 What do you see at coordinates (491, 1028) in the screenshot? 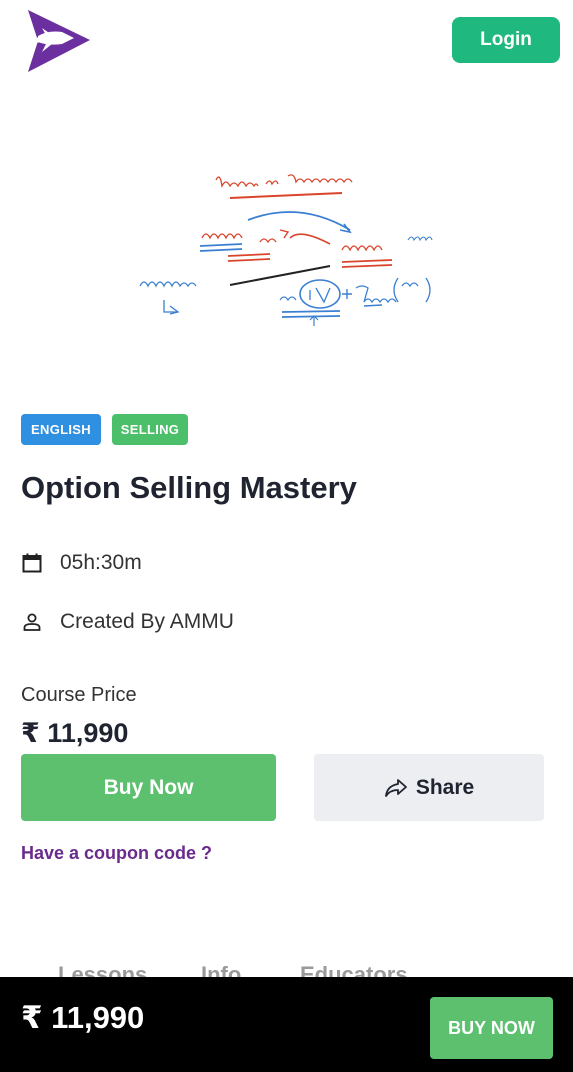
I see `bottom-buy-now-button: BUY NOW` at bounding box center [491, 1028].